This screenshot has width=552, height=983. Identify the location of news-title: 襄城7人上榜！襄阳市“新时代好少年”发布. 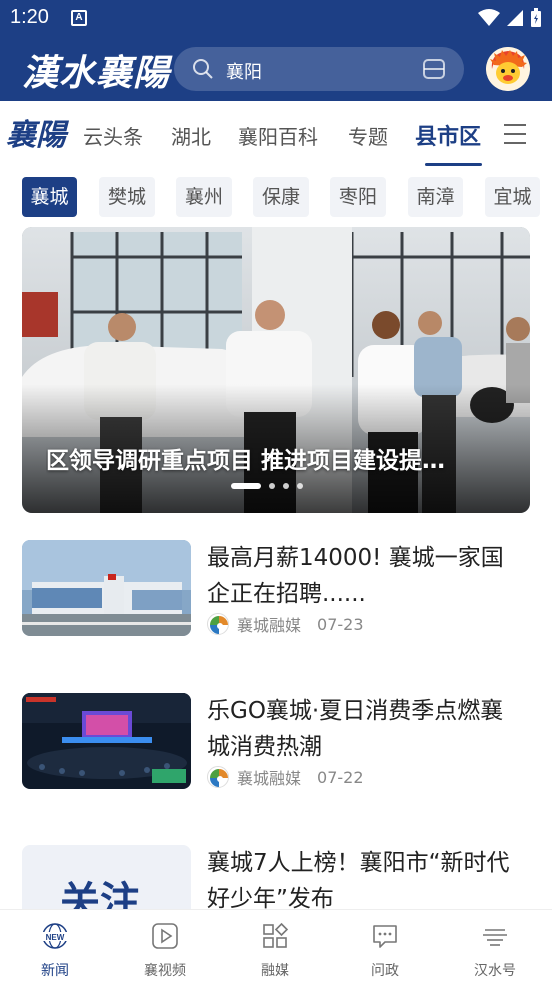
(366, 877).